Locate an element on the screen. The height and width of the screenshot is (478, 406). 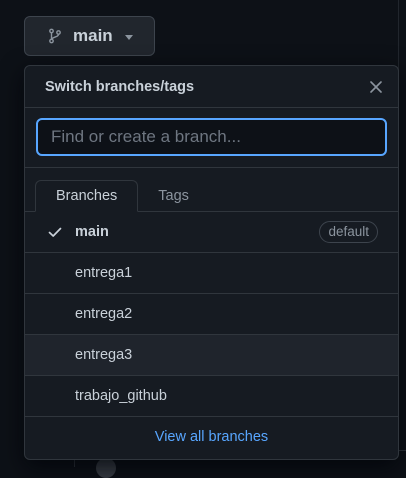
branch-selector-button: main is located at coordinates (89, 36).